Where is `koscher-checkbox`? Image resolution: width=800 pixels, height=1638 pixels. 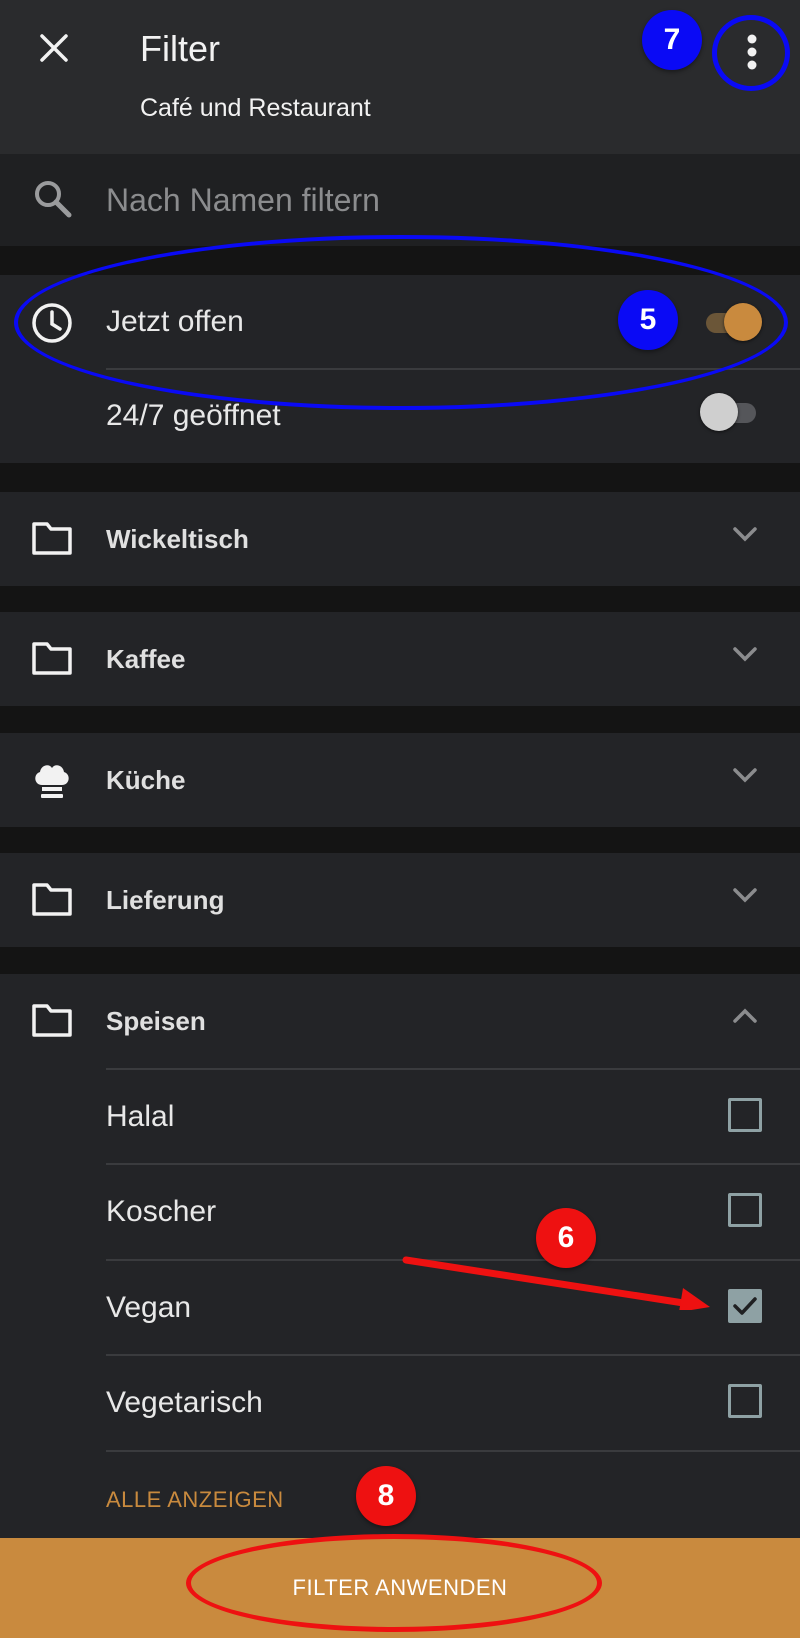
koscher-checkbox is located at coordinates (745, 1210).